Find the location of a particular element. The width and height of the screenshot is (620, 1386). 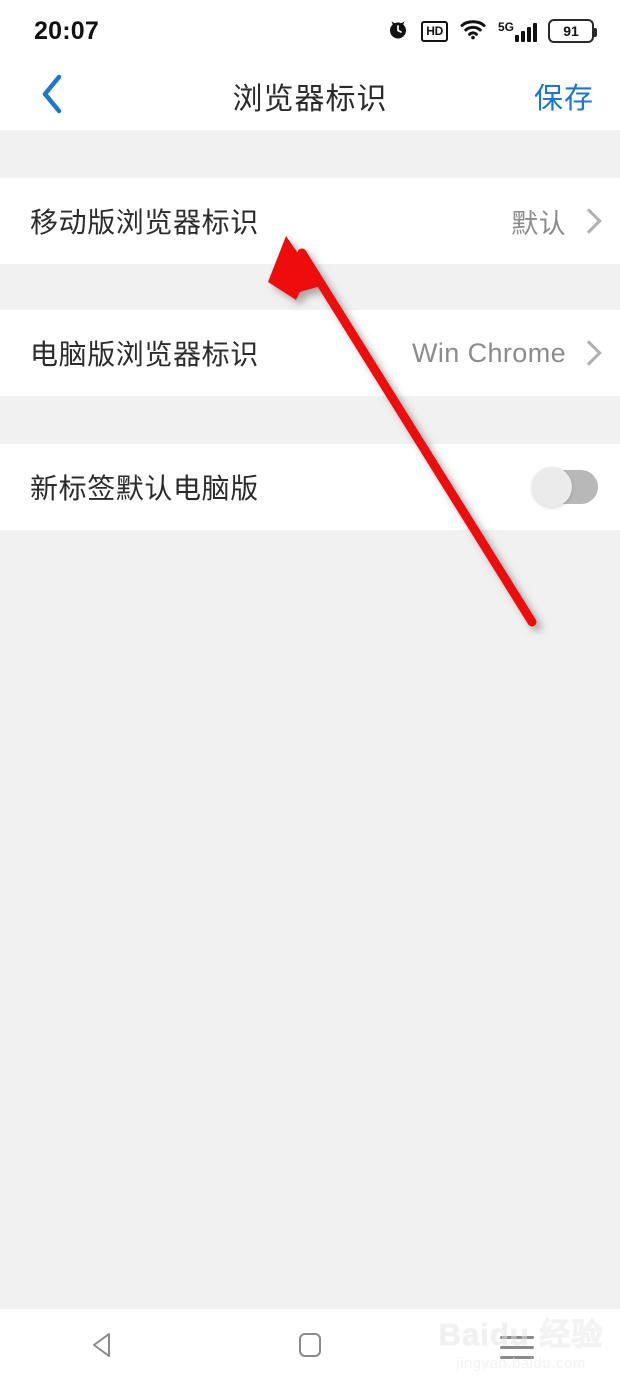

battery-level: 91 is located at coordinates (571, 31).